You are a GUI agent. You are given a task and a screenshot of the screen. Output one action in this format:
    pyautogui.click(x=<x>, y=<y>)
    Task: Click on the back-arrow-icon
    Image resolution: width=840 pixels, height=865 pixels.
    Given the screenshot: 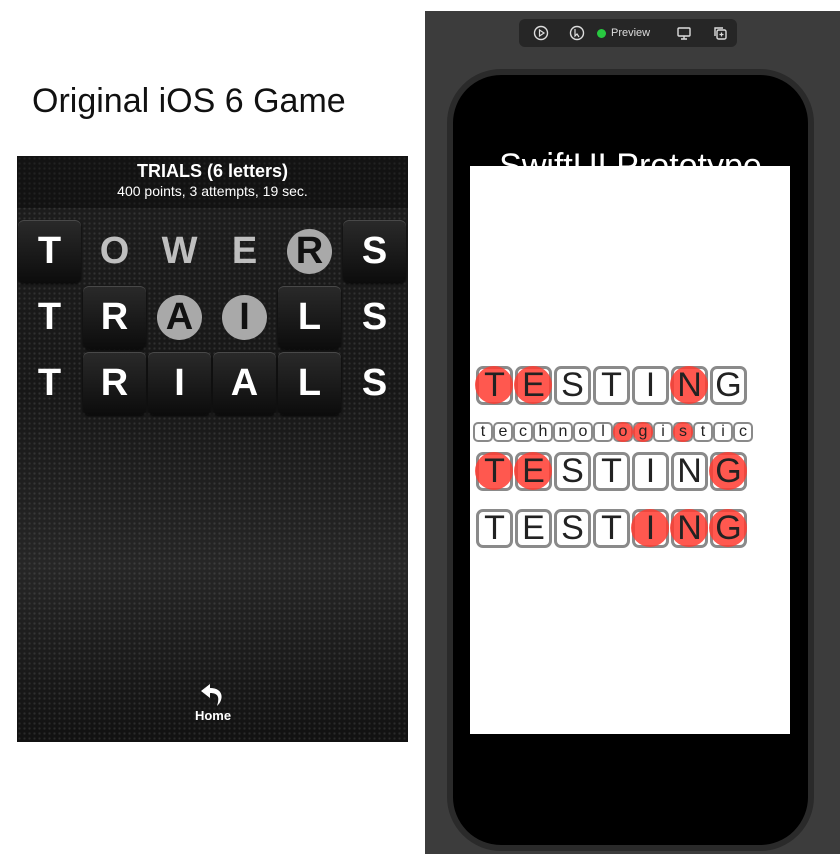 What is the action you would take?
    pyautogui.click(x=211, y=695)
    